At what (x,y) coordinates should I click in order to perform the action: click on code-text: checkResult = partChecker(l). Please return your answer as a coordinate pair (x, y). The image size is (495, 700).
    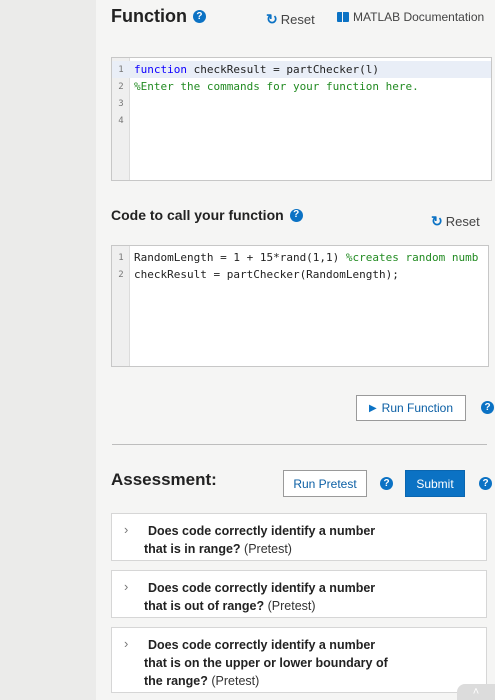
    Looking at the image, I should click on (283, 69).